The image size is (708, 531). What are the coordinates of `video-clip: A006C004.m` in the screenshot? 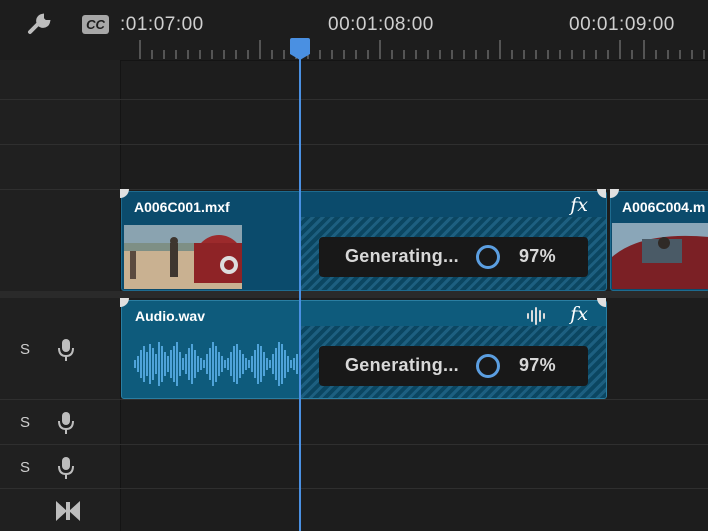 It's located at (659, 241).